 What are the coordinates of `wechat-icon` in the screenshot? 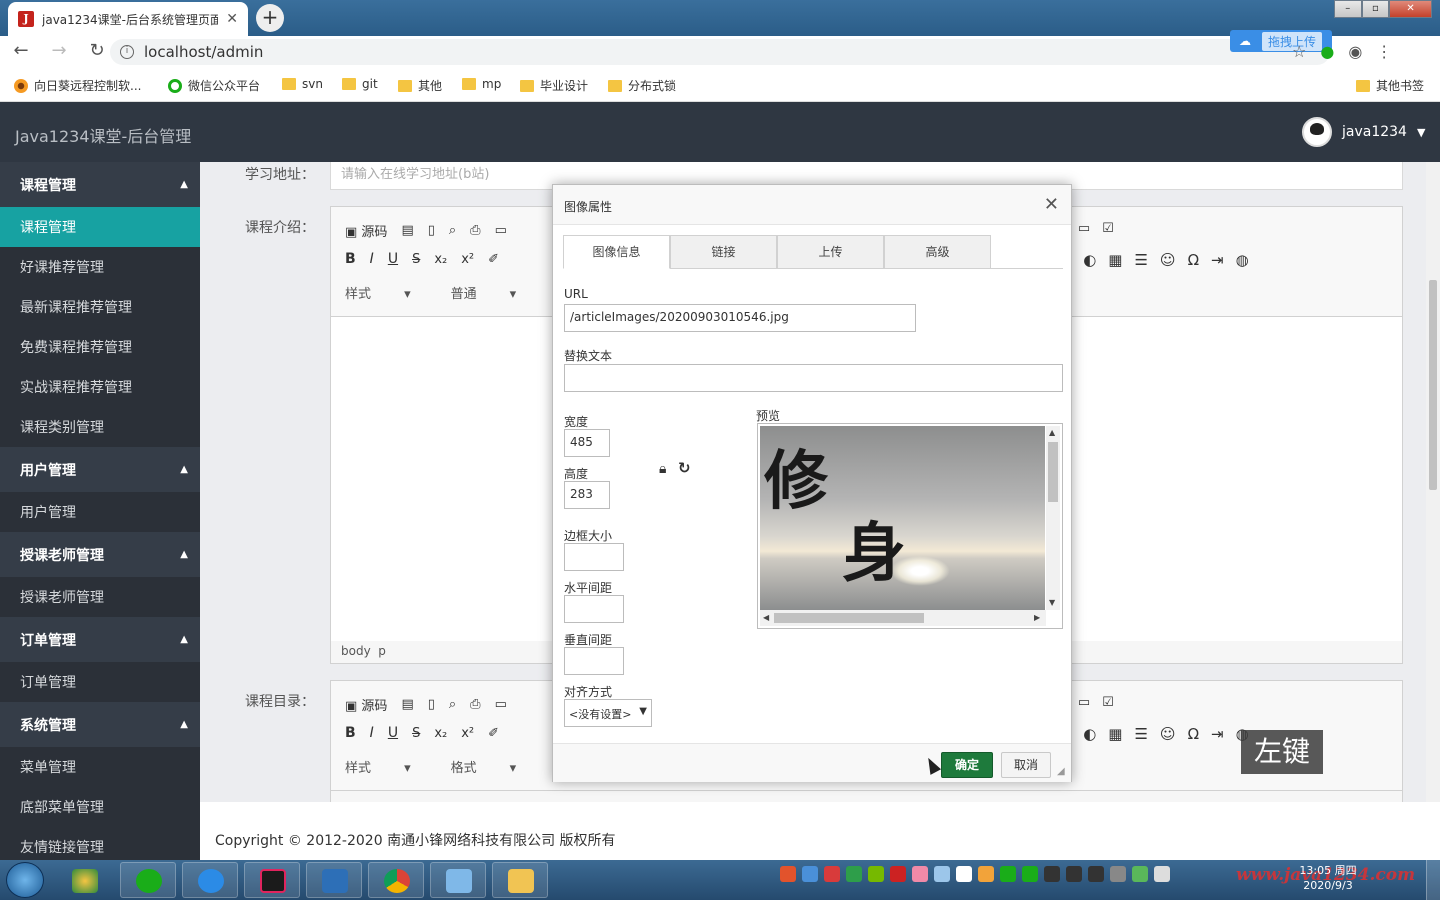 It's located at (1008, 874).